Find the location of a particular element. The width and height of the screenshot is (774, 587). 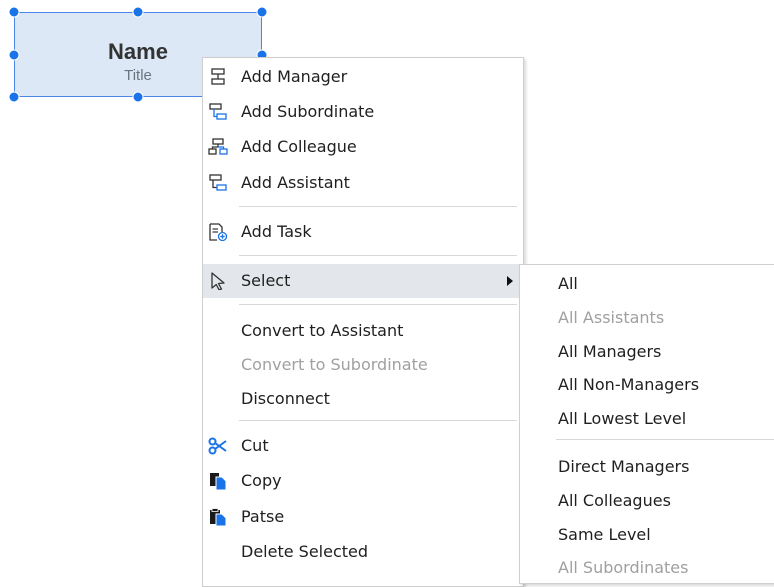

submenu-item-label: All Non-Managers is located at coordinates (629, 384).